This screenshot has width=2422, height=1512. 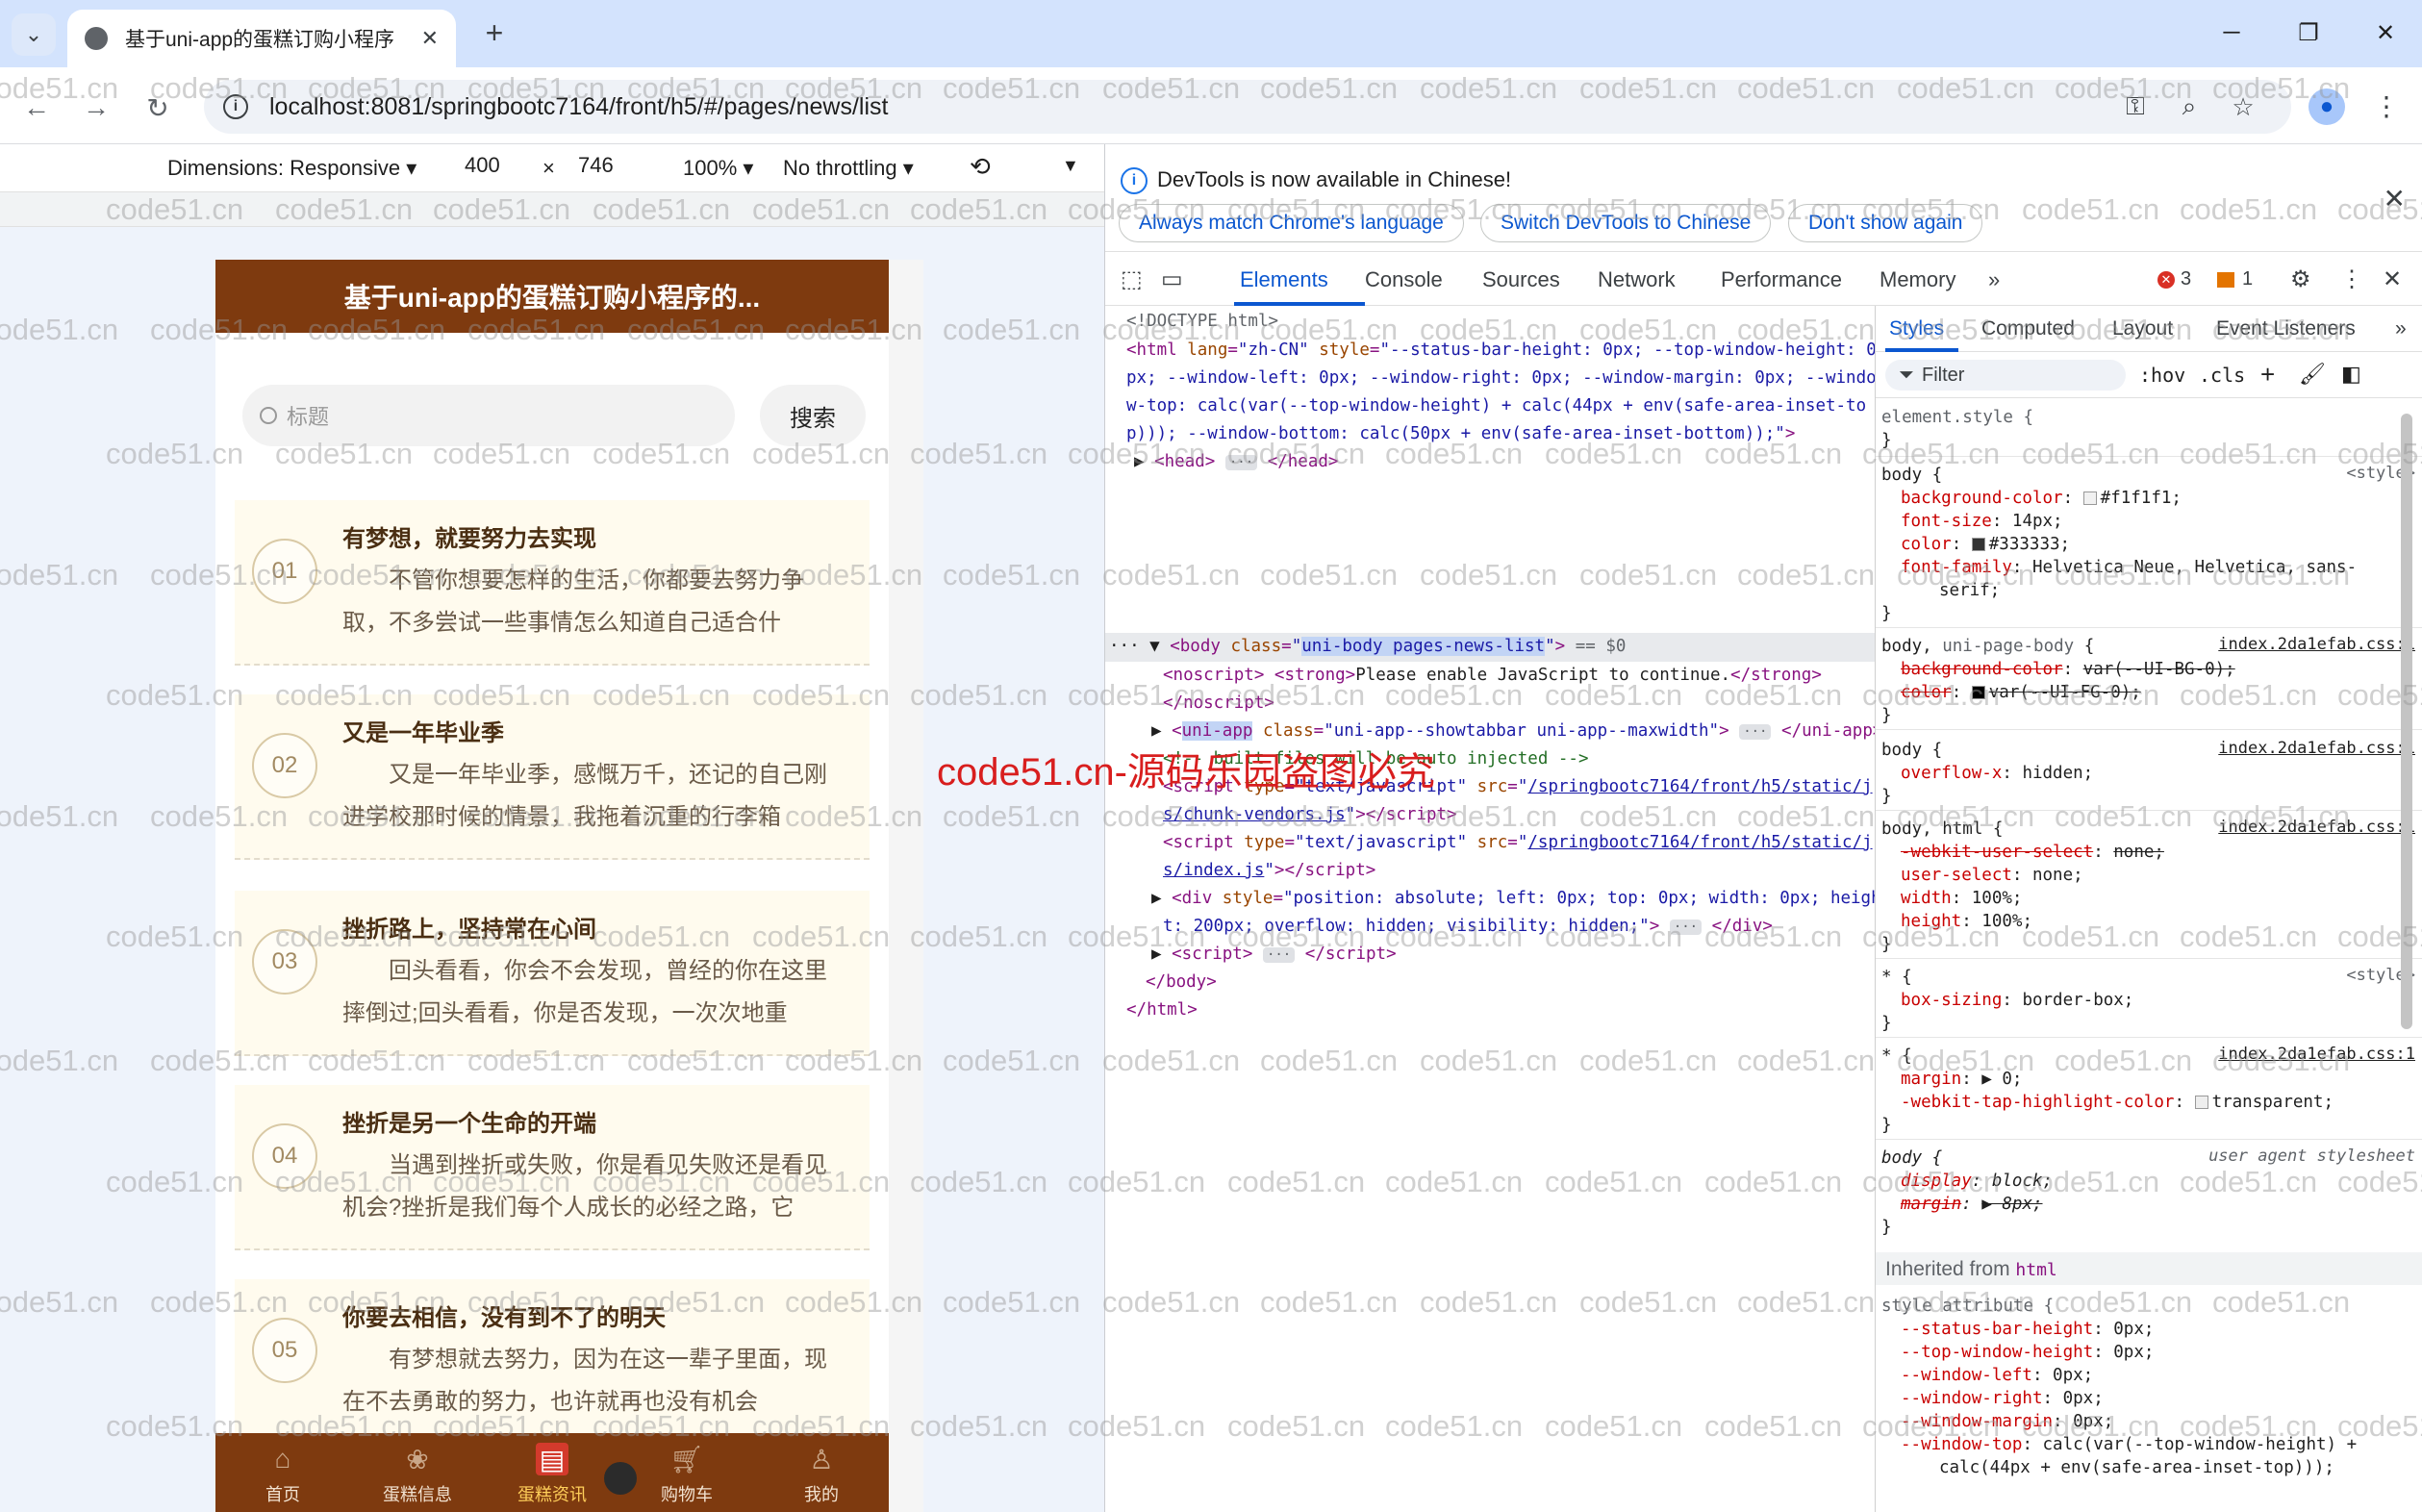 I want to click on css-declaration: user-select: none;, so click(x=1992, y=876).